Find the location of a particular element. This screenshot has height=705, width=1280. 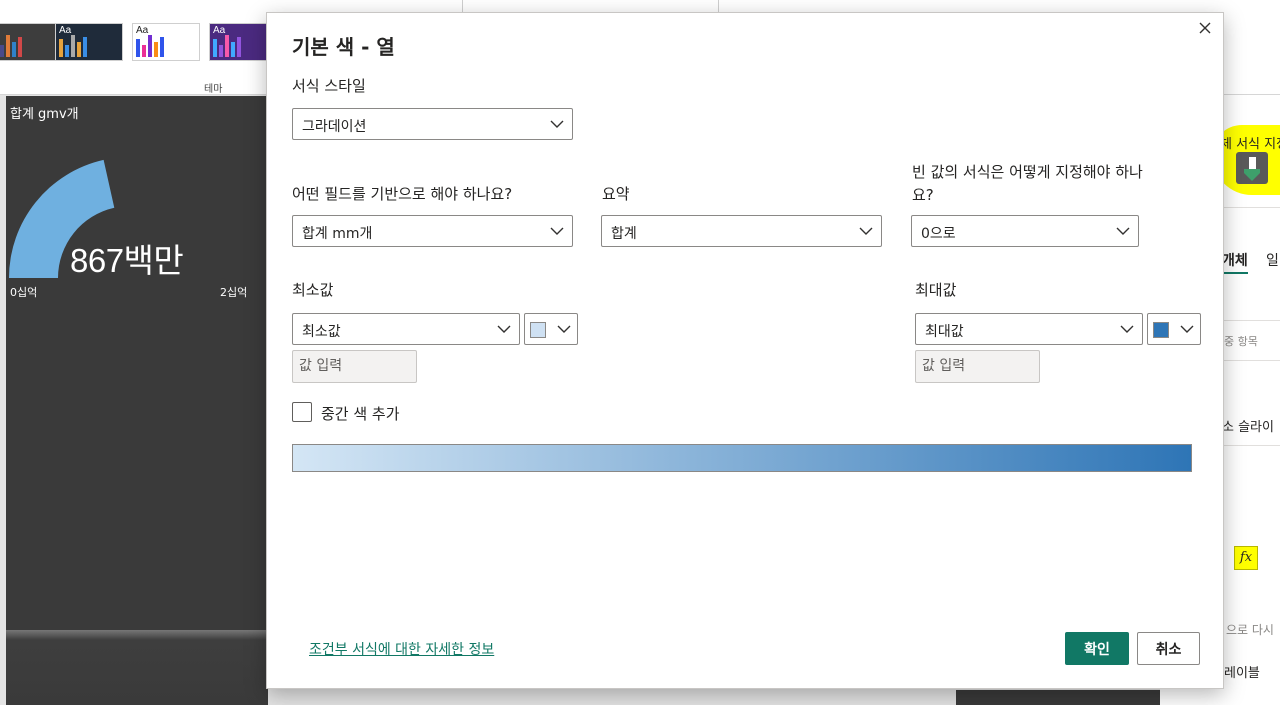

theme-thumbnail is located at coordinates (29, 42).